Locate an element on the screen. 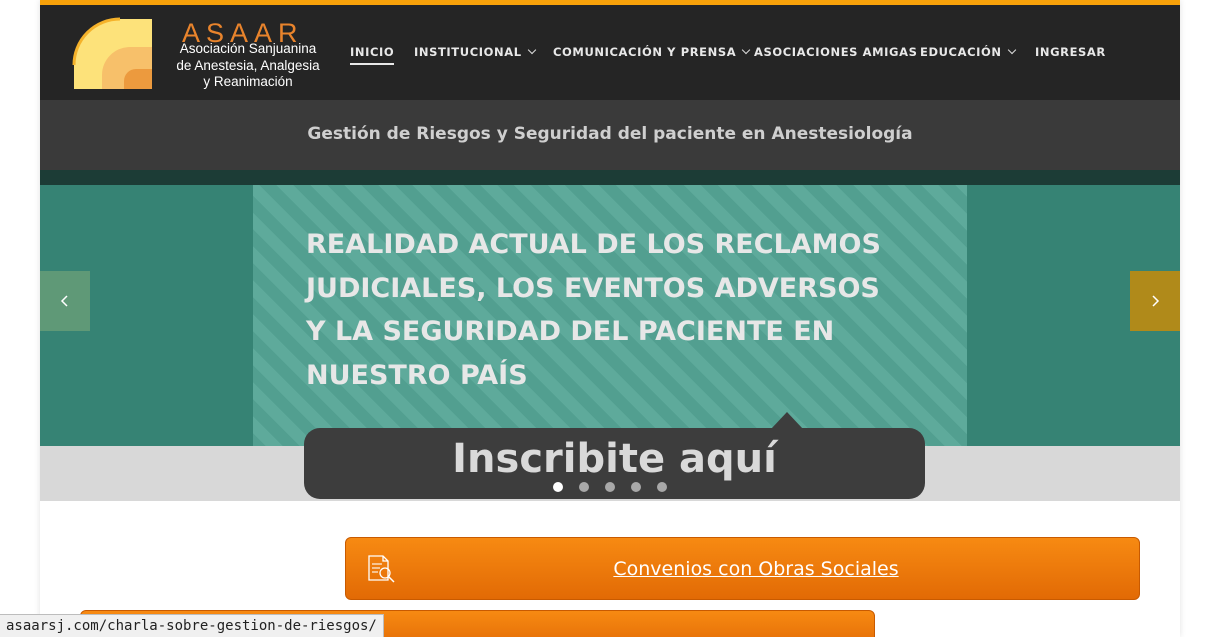 The width and height of the screenshot is (1220, 637). slider-prev-button is located at coordinates (65, 301).